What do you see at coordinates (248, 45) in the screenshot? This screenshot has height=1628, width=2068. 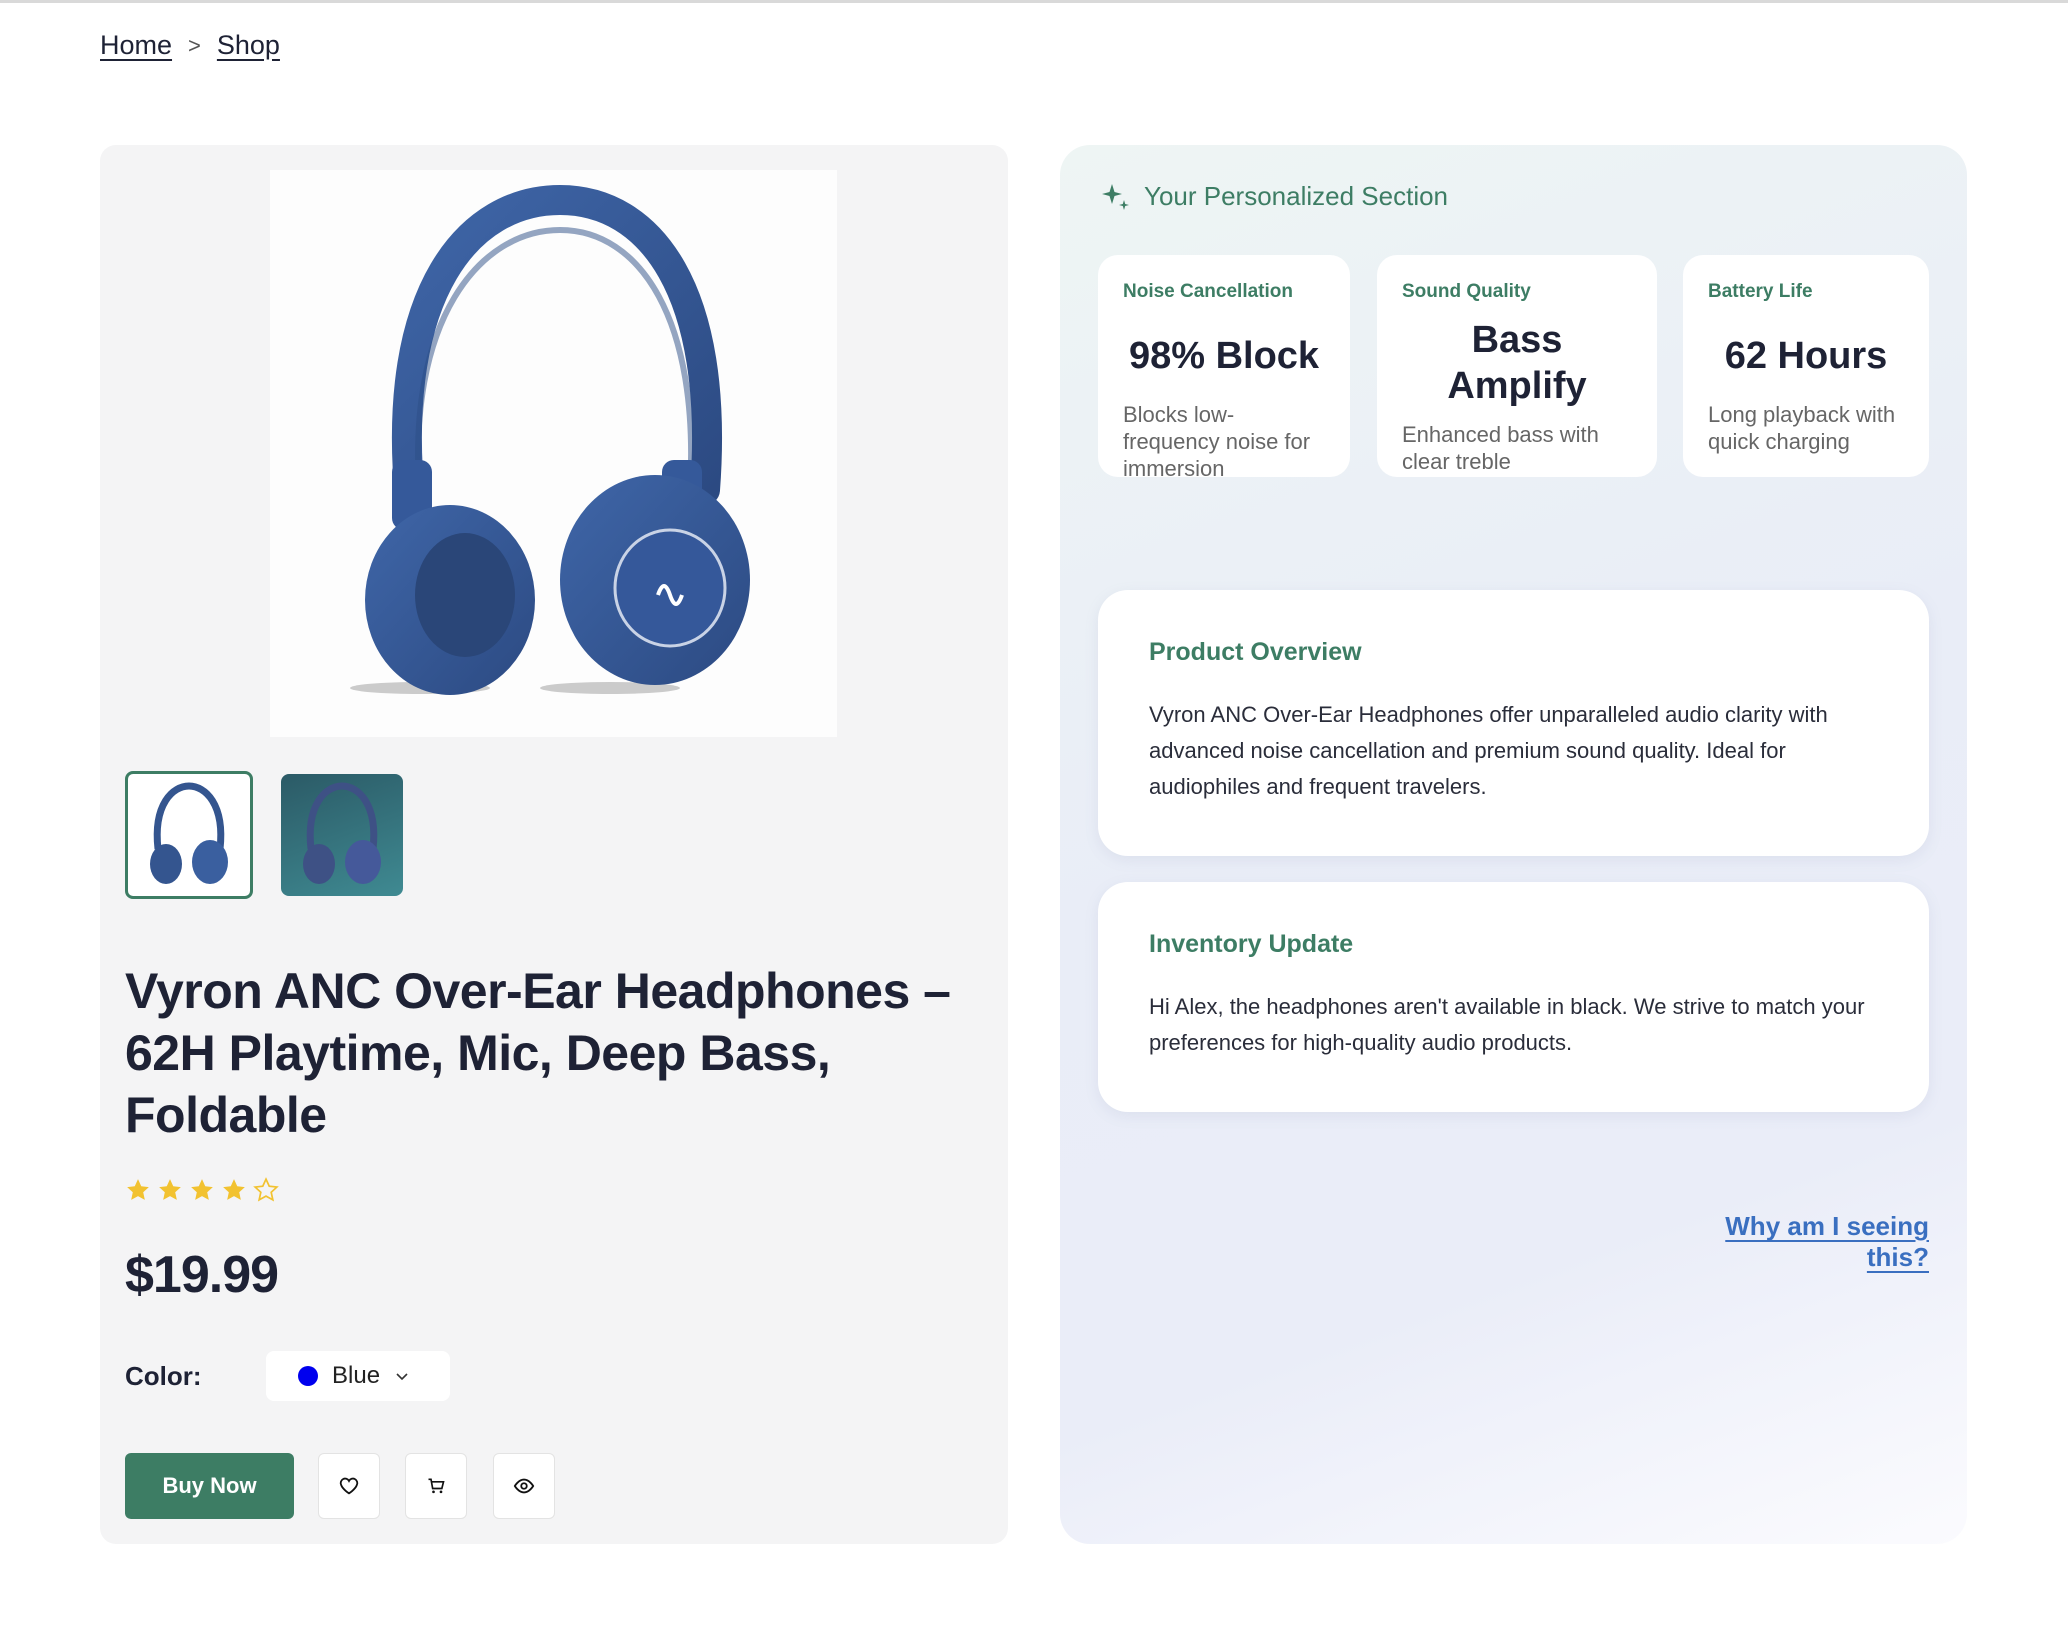 I see `breadcrumb-shop-link: Shop` at bounding box center [248, 45].